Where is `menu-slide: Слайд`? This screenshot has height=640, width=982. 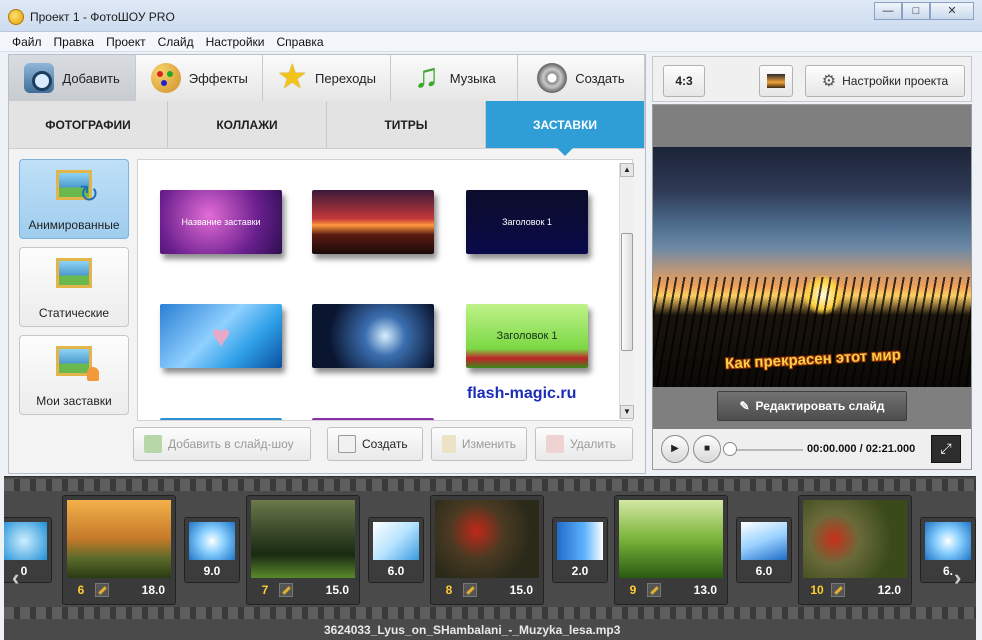 menu-slide: Слайд is located at coordinates (176, 41).